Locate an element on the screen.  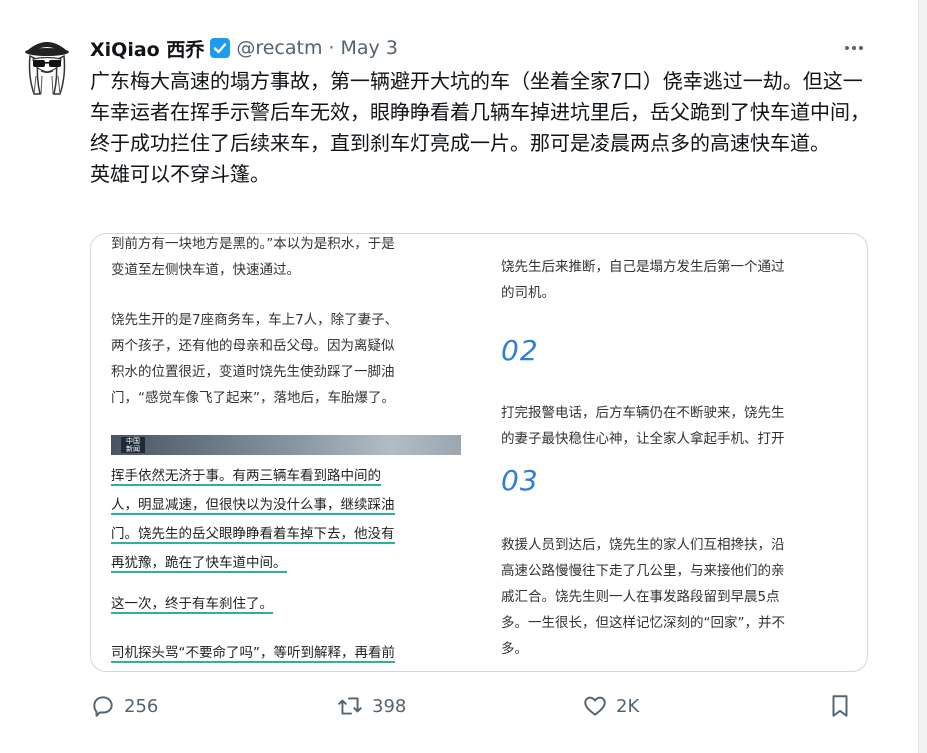
bookmark-icon is located at coordinates (840, 706).